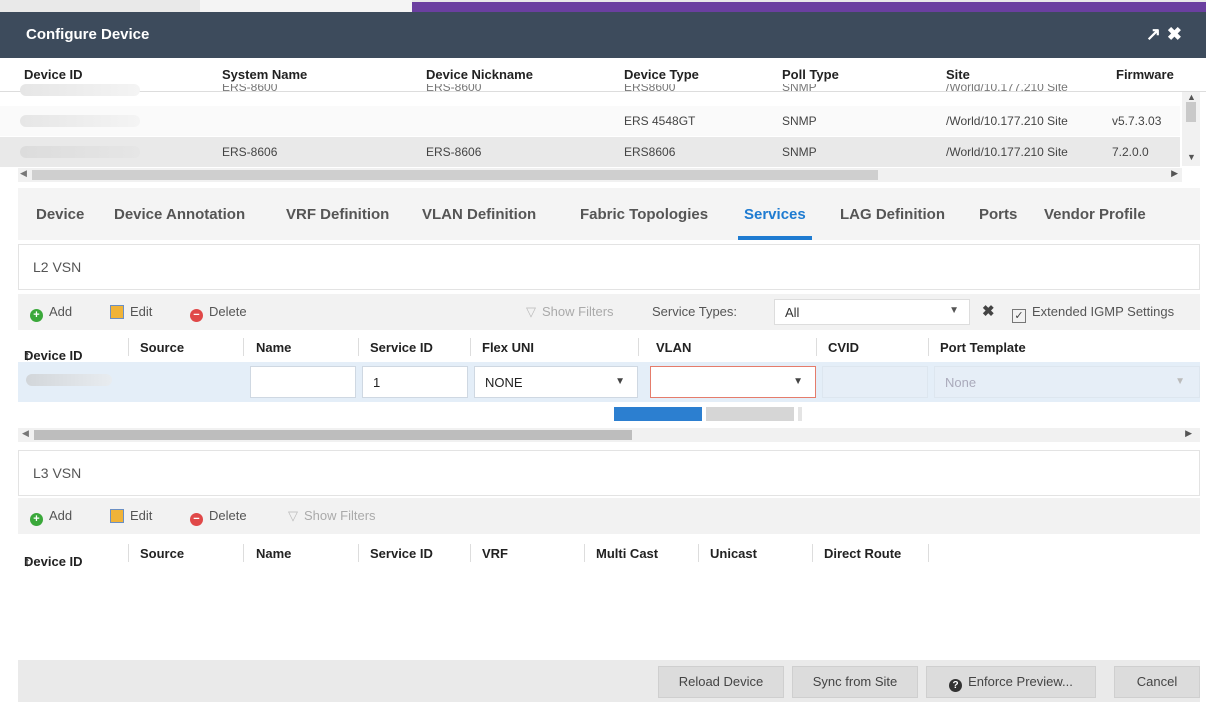 The width and height of the screenshot is (1206, 702). What do you see at coordinates (179, 214) in the screenshot?
I see `tab-device-annotation: Device Annotation` at bounding box center [179, 214].